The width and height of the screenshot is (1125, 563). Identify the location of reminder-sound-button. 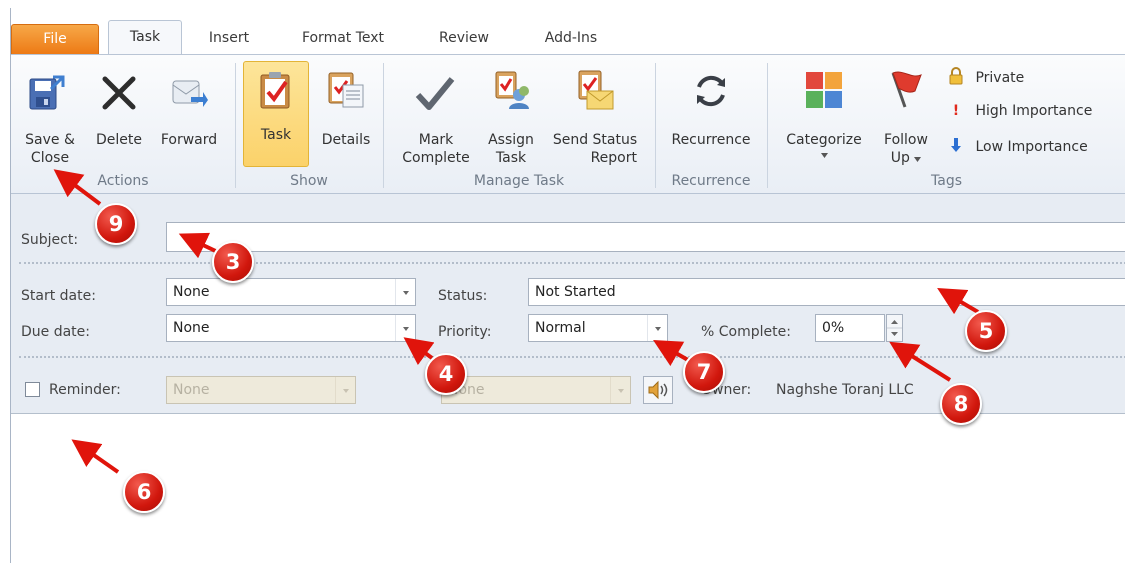
(658, 390).